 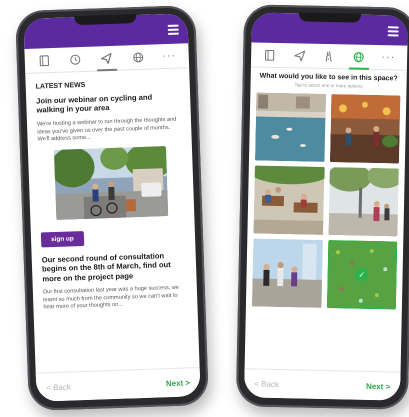 I want to click on waterfront-photo, so click(x=290, y=127).